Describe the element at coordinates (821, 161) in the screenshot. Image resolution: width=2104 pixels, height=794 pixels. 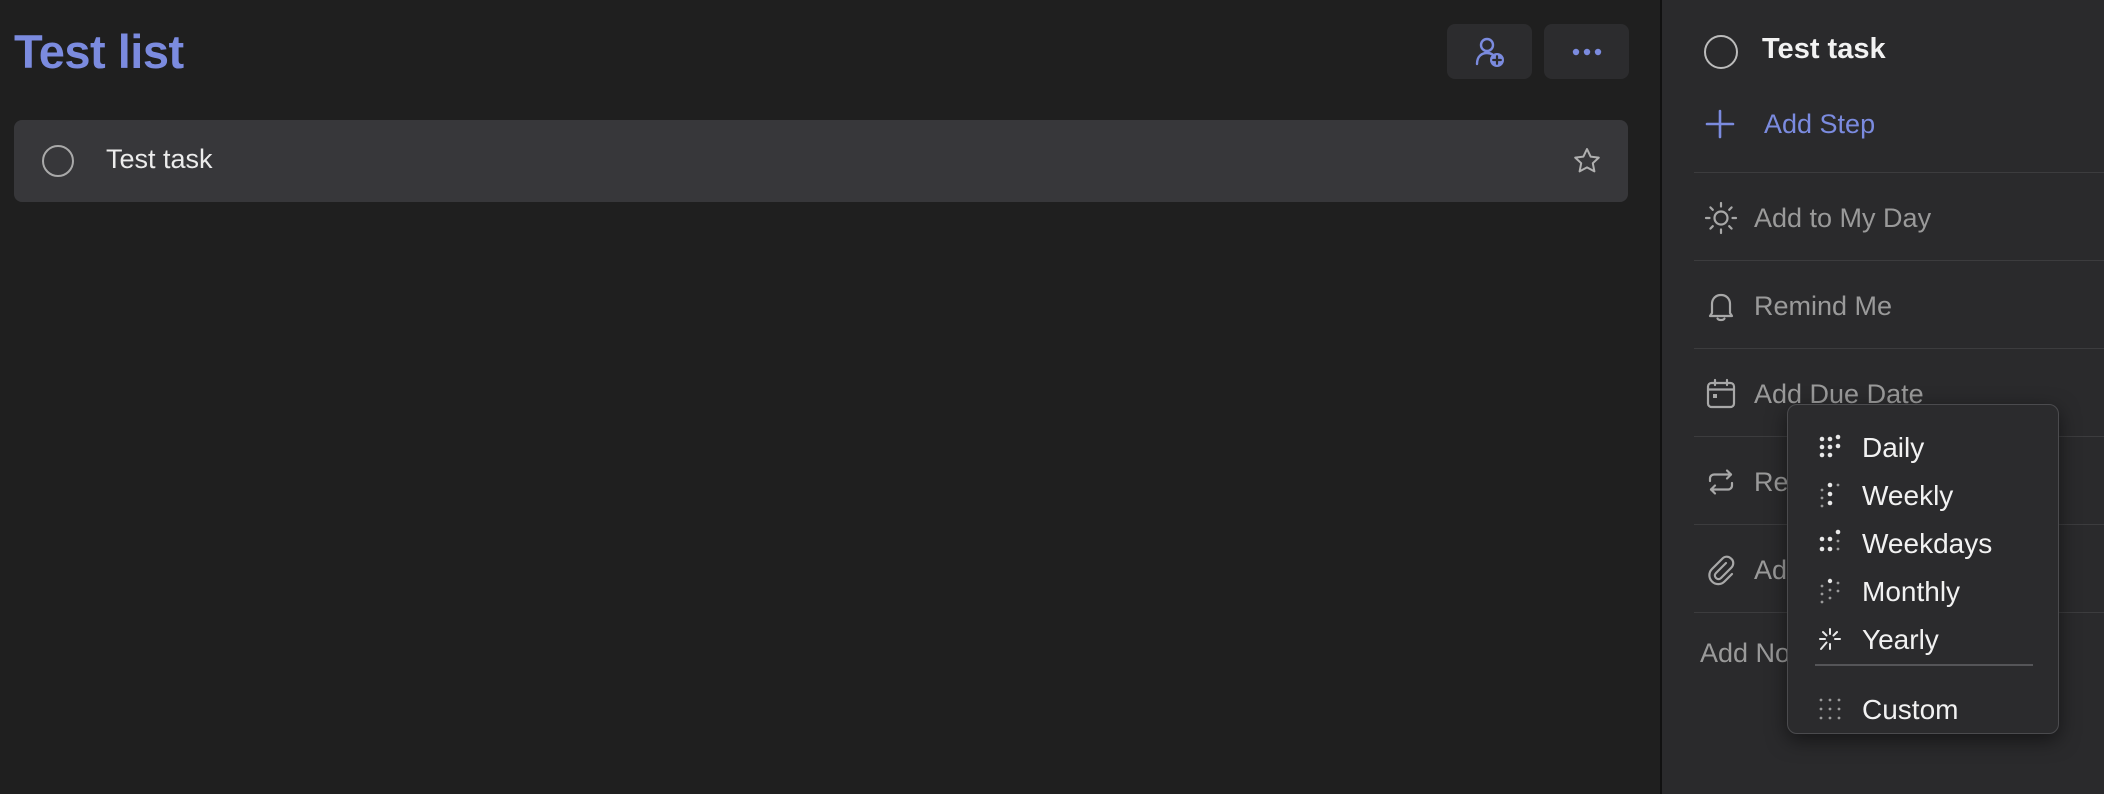
I see `task-row: Test task` at that location.